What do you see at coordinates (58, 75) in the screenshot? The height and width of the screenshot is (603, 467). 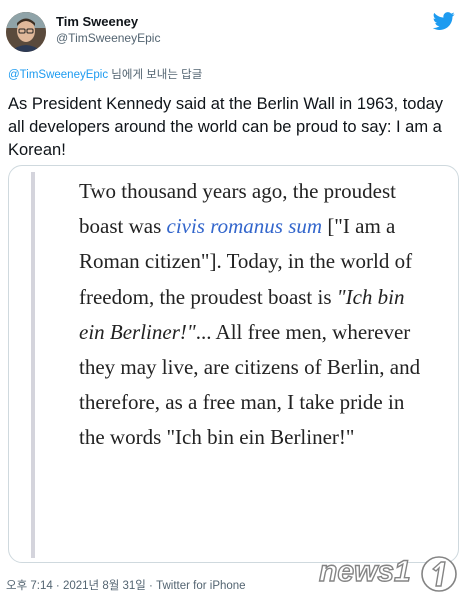 I see `reply-mention-link: @TimSweeneyEpic` at bounding box center [58, 75].